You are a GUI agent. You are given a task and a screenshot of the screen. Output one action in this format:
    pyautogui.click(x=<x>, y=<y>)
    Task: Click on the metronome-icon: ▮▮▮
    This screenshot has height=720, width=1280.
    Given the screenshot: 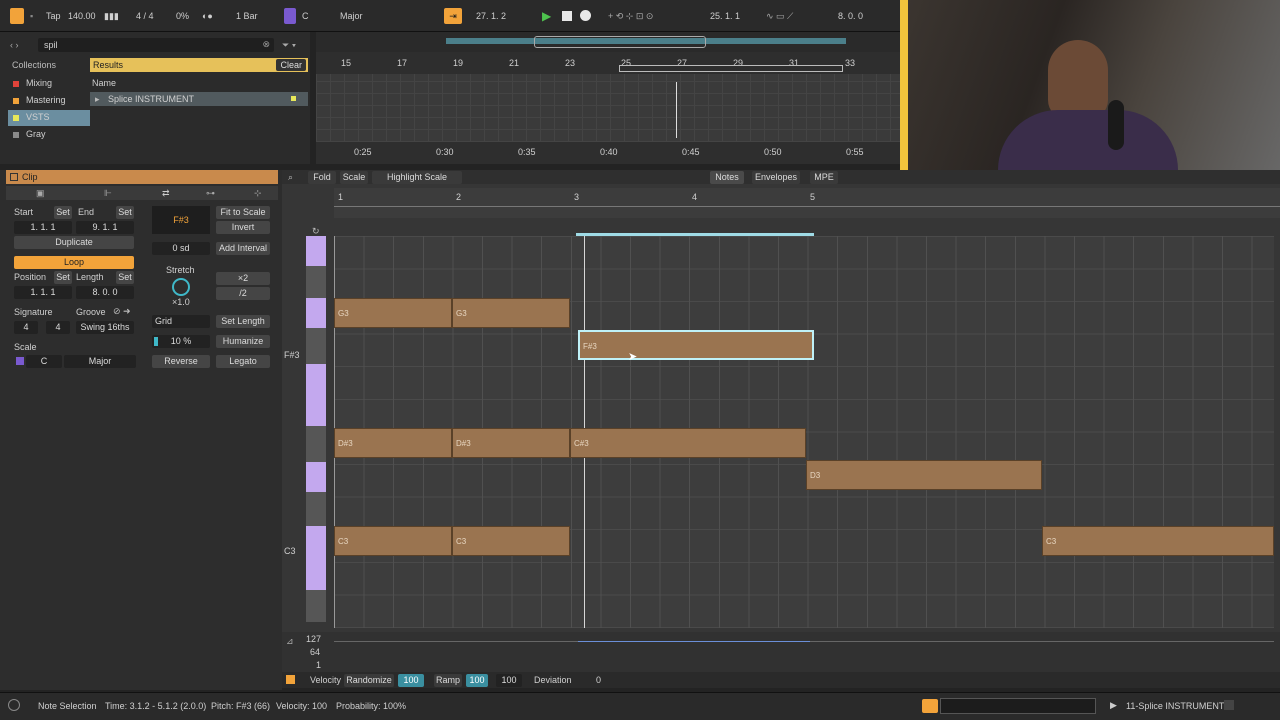 What is the action you would take?
    pyautogui.click(x=111, y=16)
    